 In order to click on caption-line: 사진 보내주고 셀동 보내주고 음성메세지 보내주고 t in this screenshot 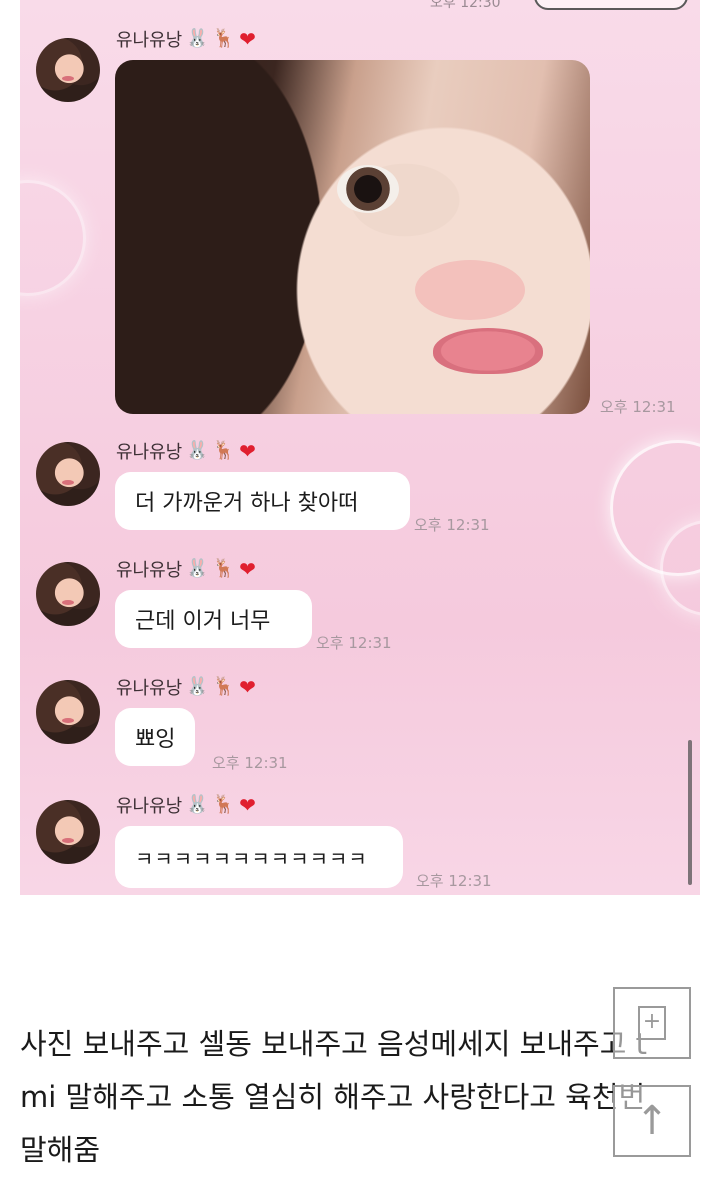, I will do `click(333, 1044)`.